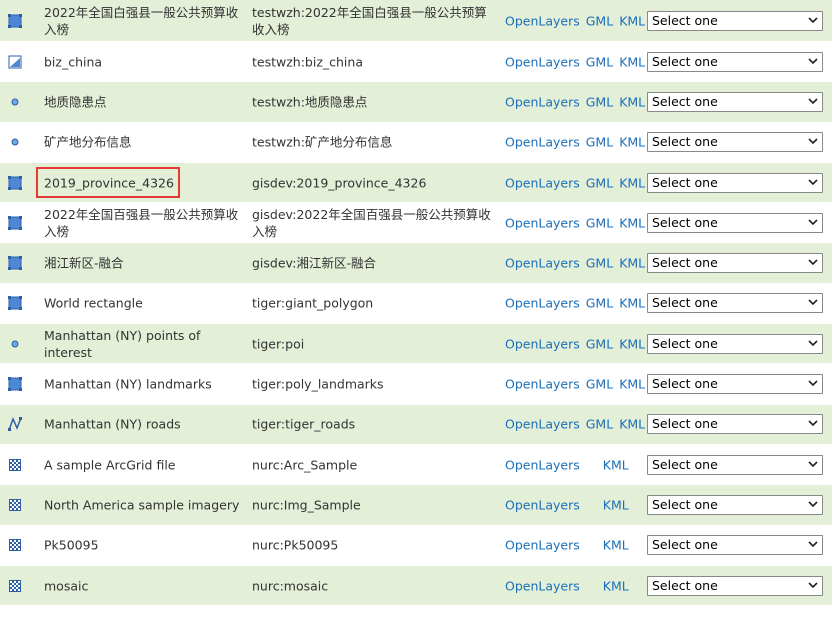 The height and width of the screenshot is (618, 832). I want to click on layer-name: testwzh:2022年全国白强县一般公共预算收入榜, so click(369, 20).